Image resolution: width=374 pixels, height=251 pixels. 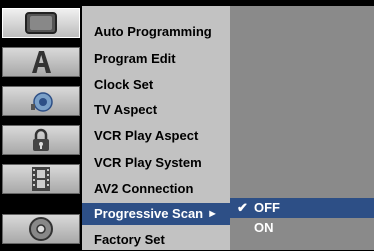 I want to click on sidebar-item-audio, so click(x=41, y=101).